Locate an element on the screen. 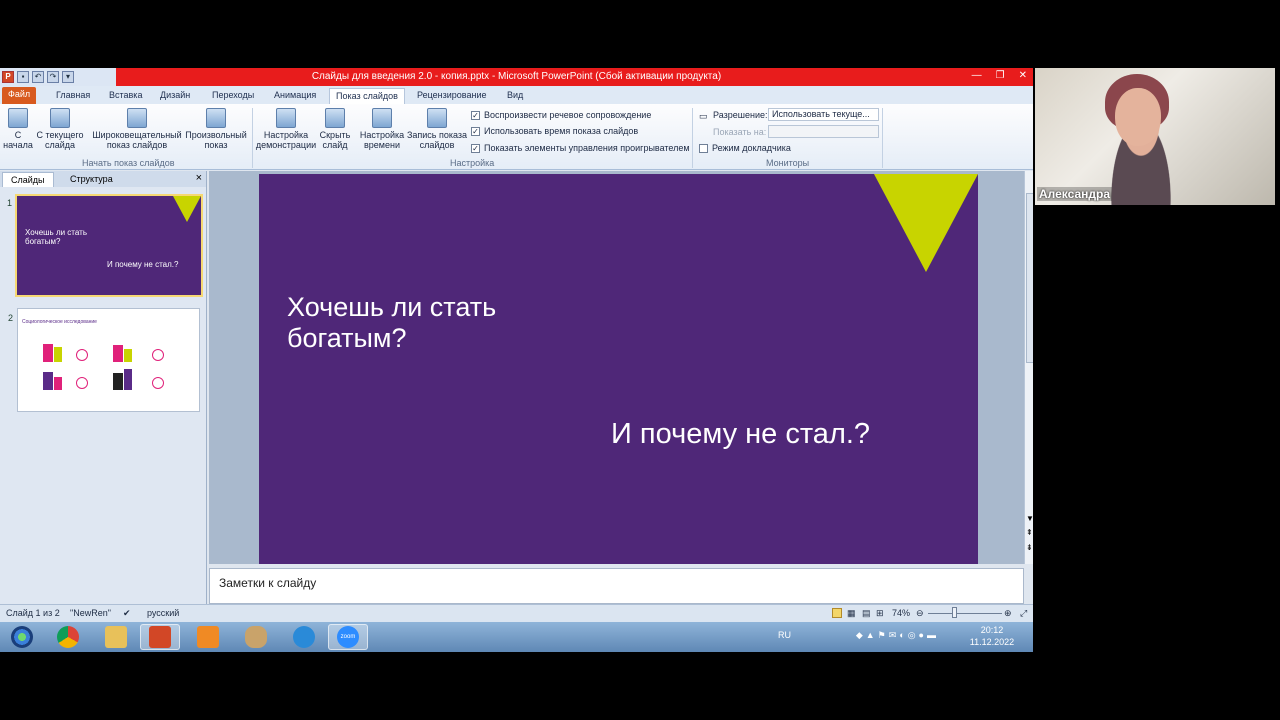  zoom-level: 74% is located at coordinates (901, 613).